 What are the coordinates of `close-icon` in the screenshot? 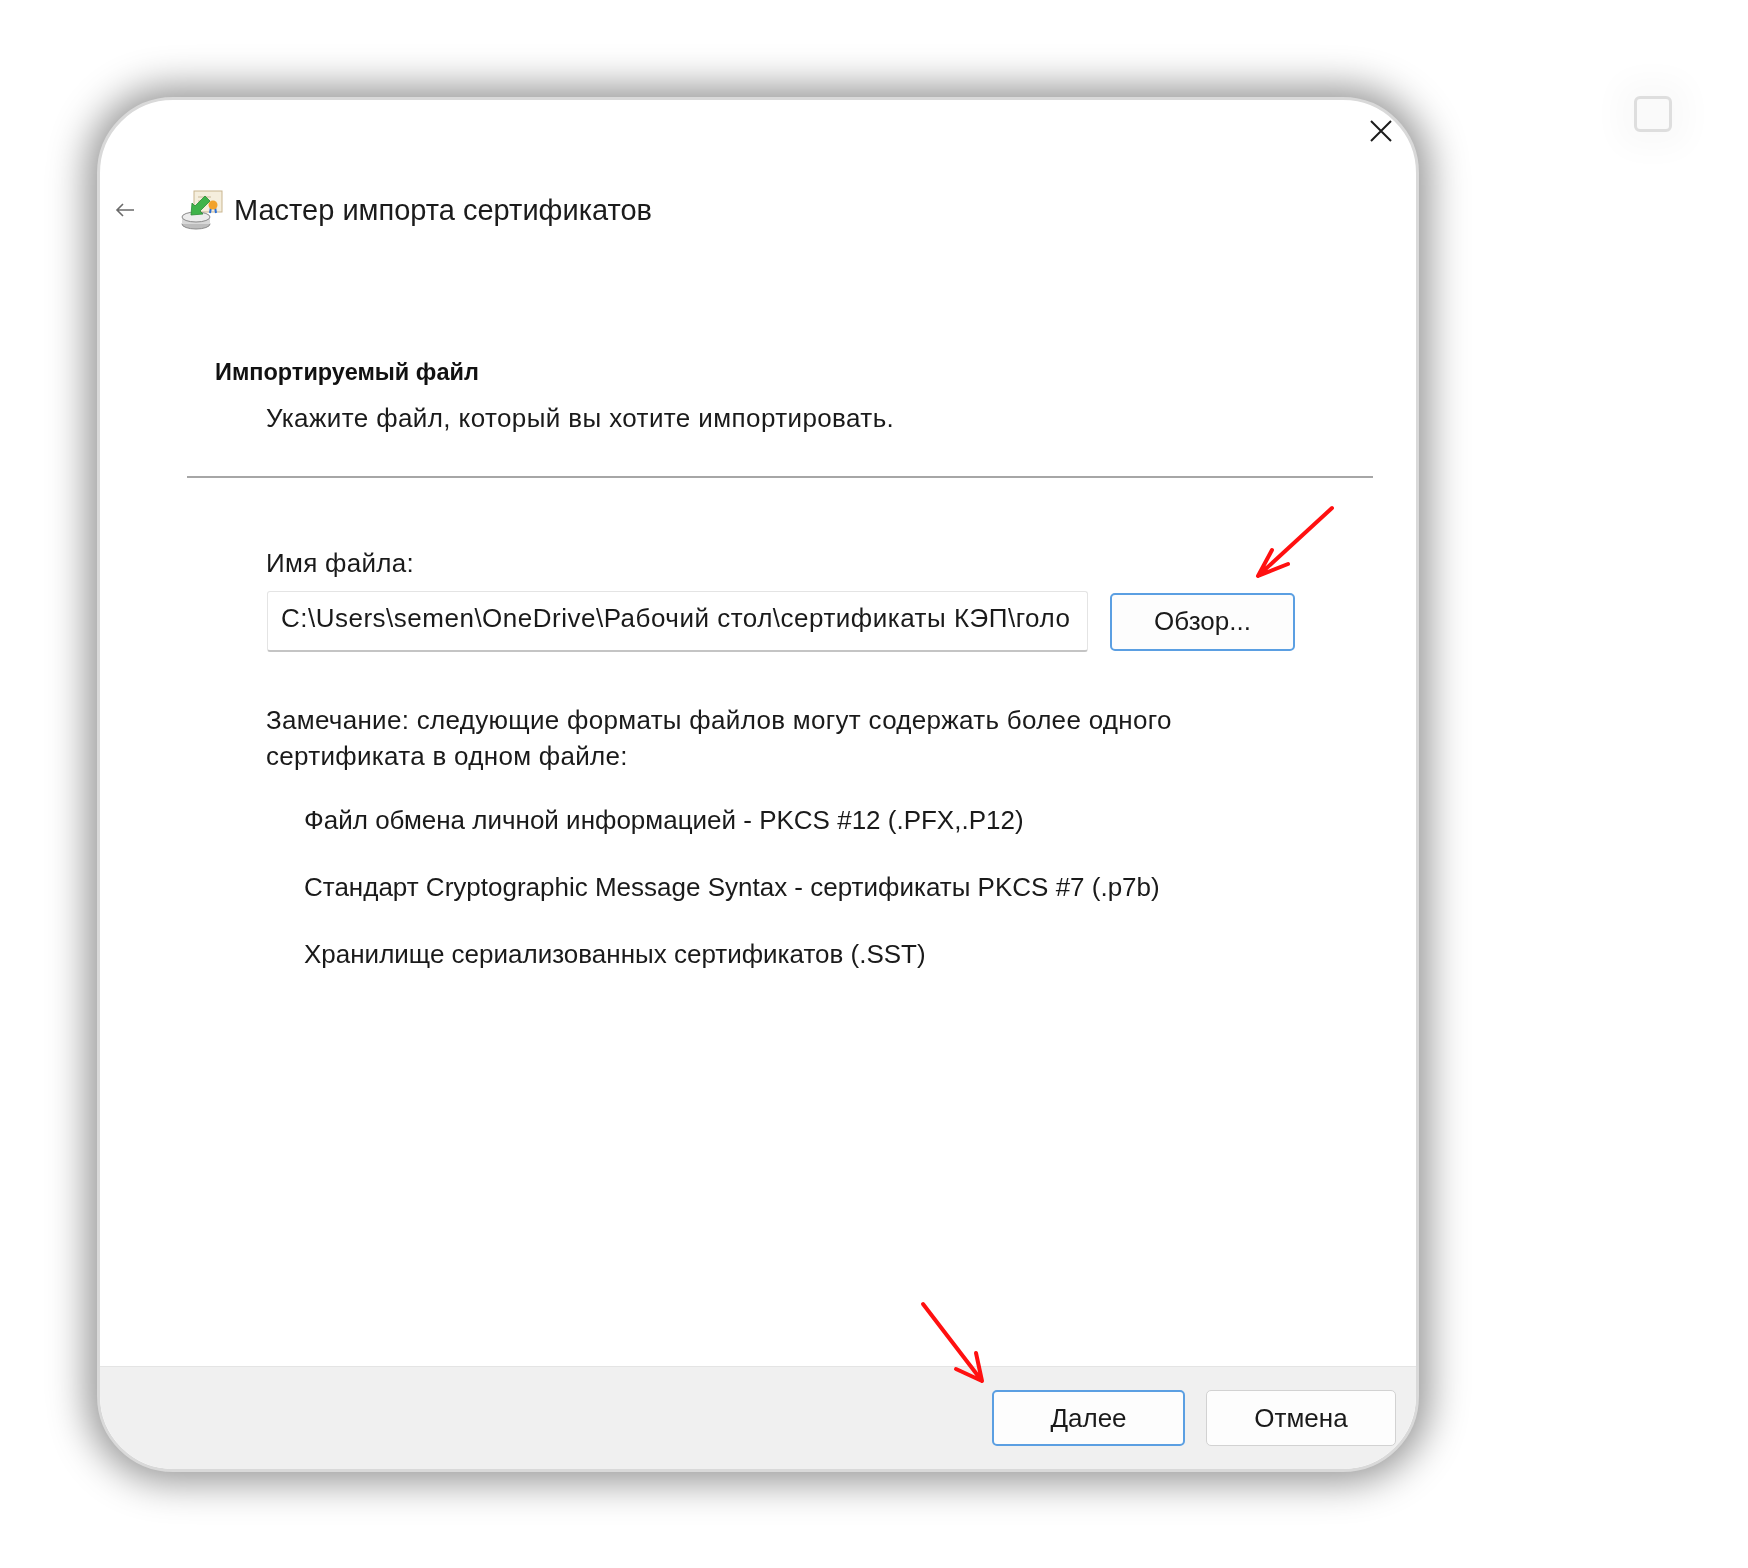 It's located at (1381, 131).